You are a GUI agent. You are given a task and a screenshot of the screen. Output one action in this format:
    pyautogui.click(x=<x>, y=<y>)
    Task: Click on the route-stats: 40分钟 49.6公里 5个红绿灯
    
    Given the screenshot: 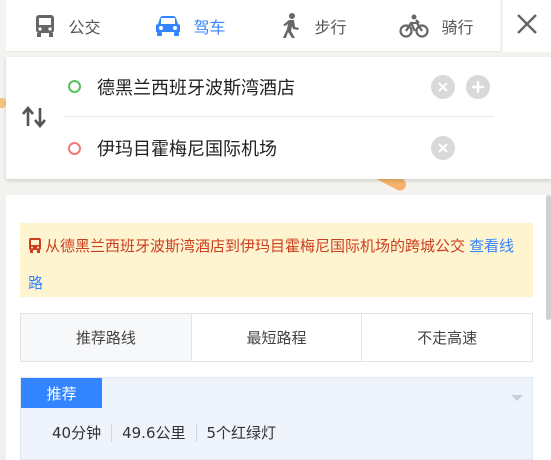 What is the action you would take?
    pyautogui.click(x=169, y=433)
    